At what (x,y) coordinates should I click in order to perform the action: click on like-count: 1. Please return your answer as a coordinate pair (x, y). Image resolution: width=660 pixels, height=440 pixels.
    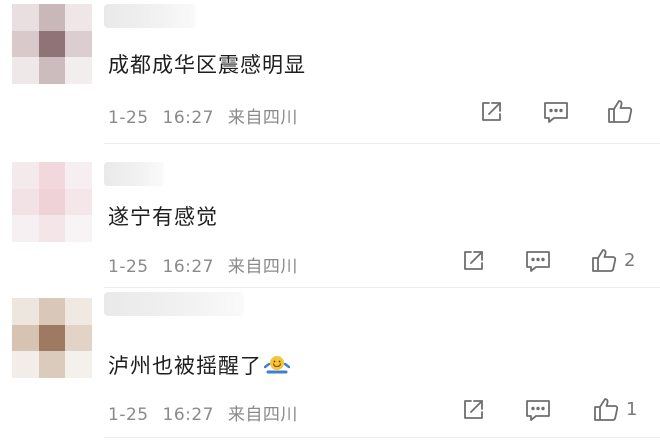
    Looking at the image, I should click on (632, 409).